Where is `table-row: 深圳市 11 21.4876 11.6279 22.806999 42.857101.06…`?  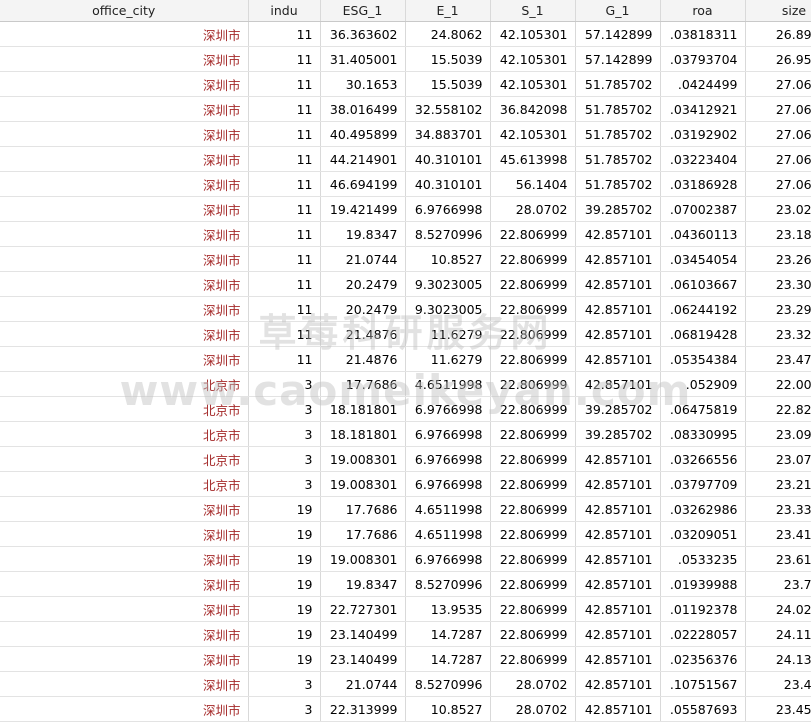 table-row: 深圳市 11 21.4876 11.6279 22.806999 42.857101.06… is located at coordinates (405, 334).